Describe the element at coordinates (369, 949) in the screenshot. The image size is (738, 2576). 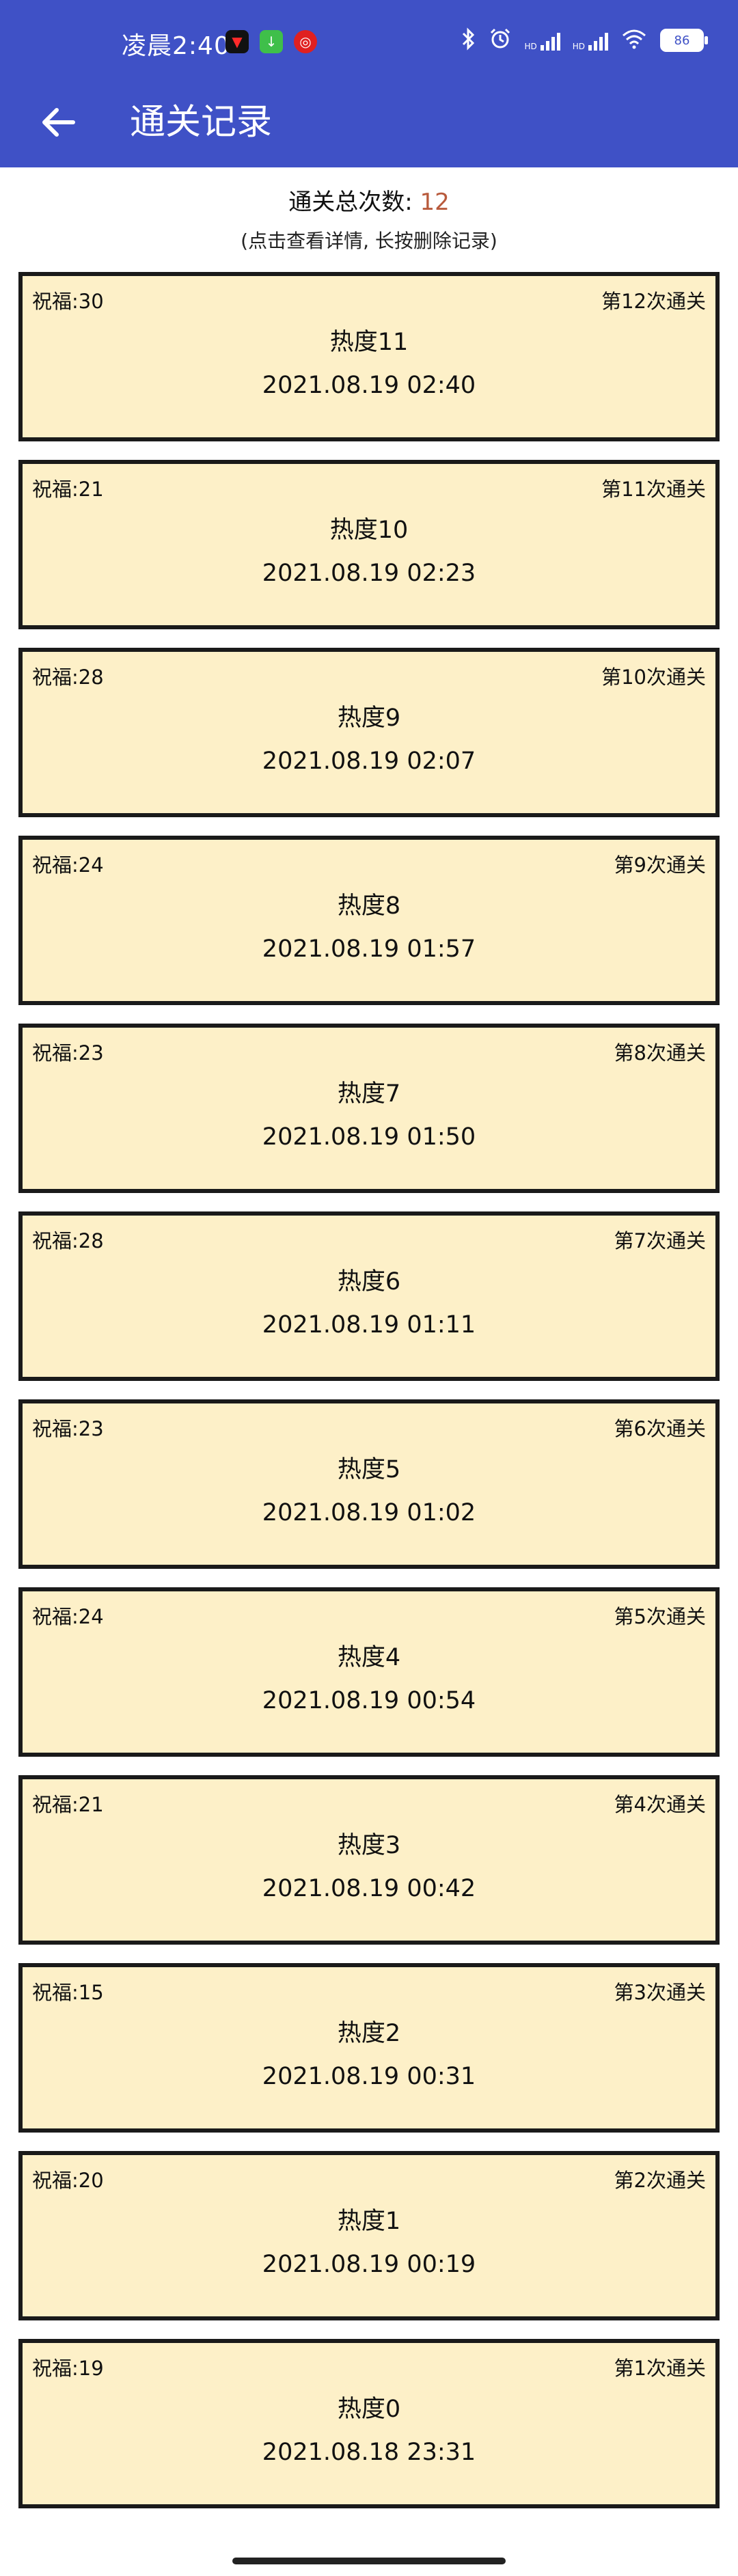
I see `record-time: 2021.08.19 01:57` at that location.